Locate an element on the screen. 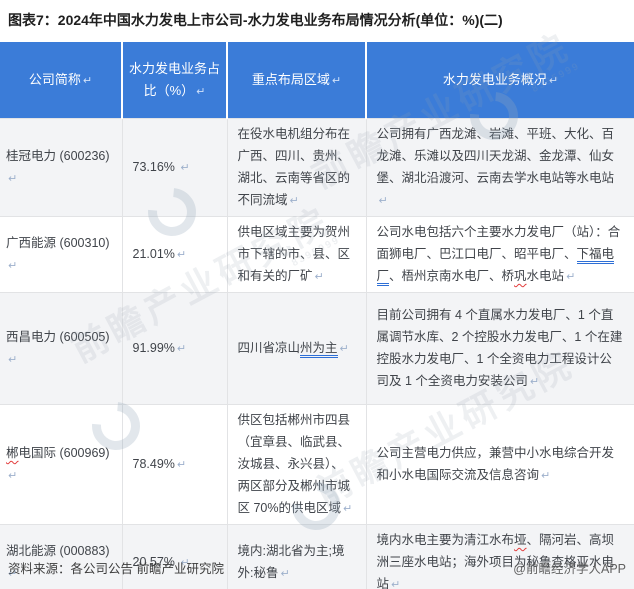 Image resolution: width=634 pixels, height=589 pixels. cell-share: 78.49% ↵ is located at coordinates (174, 464).